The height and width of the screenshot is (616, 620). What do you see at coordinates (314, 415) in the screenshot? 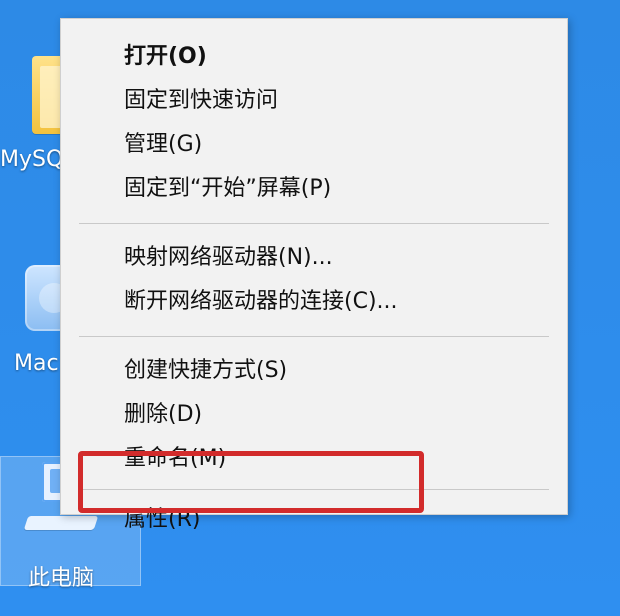
I see `menu-item-delete: 删除(D)` at bounding box center [314, 415].